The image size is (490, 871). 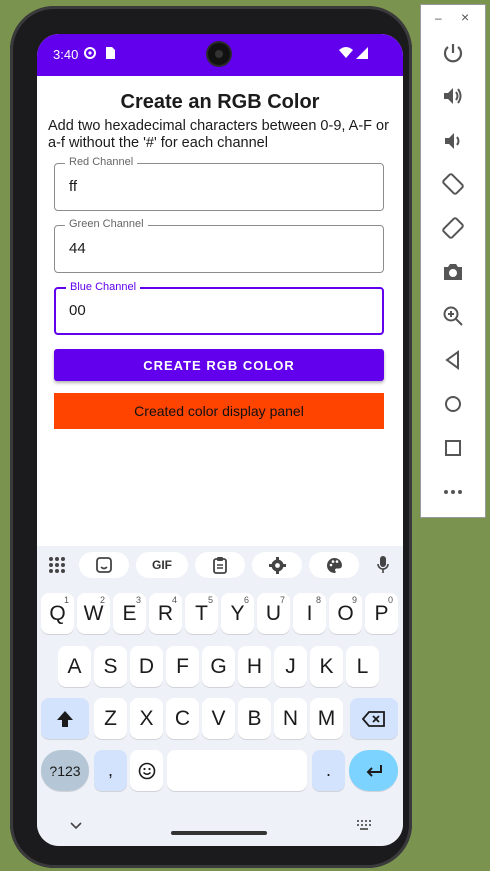 I want to click on emoji-icon, so click(x=146, y=770).